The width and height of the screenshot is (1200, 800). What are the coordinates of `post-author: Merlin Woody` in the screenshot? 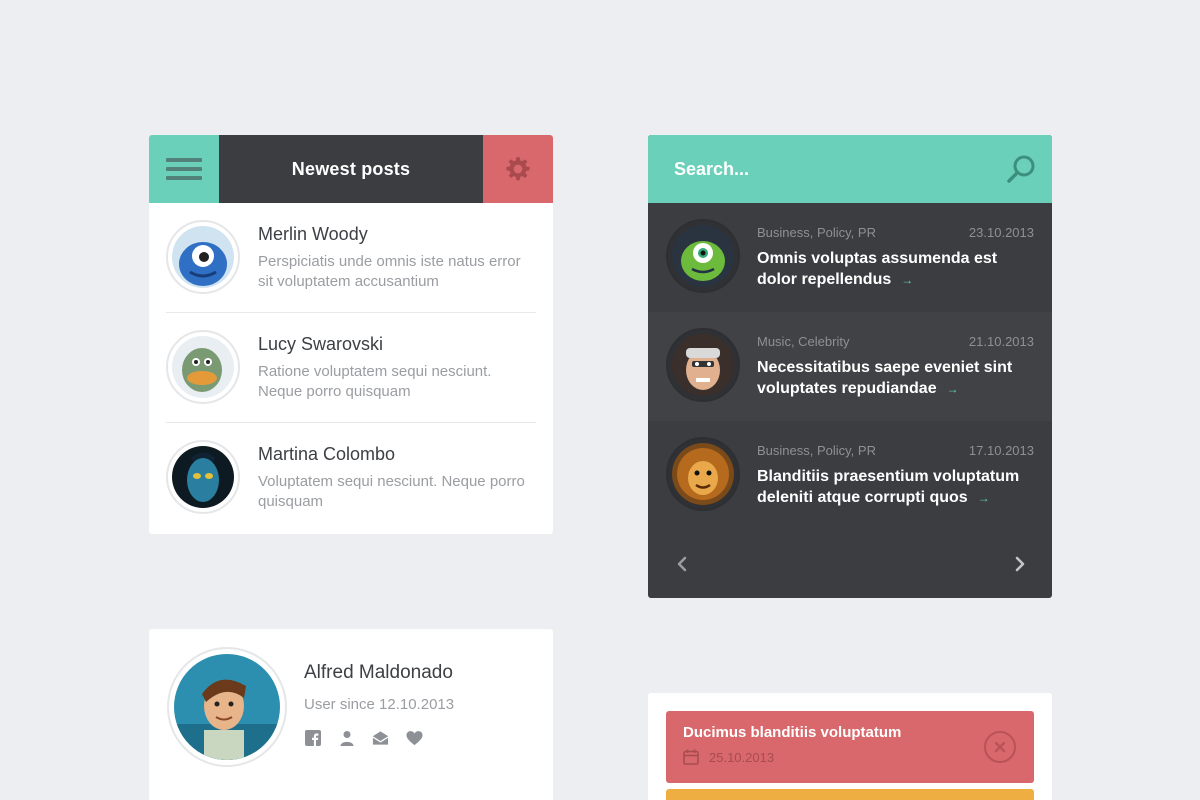 It's located at (313, 234).